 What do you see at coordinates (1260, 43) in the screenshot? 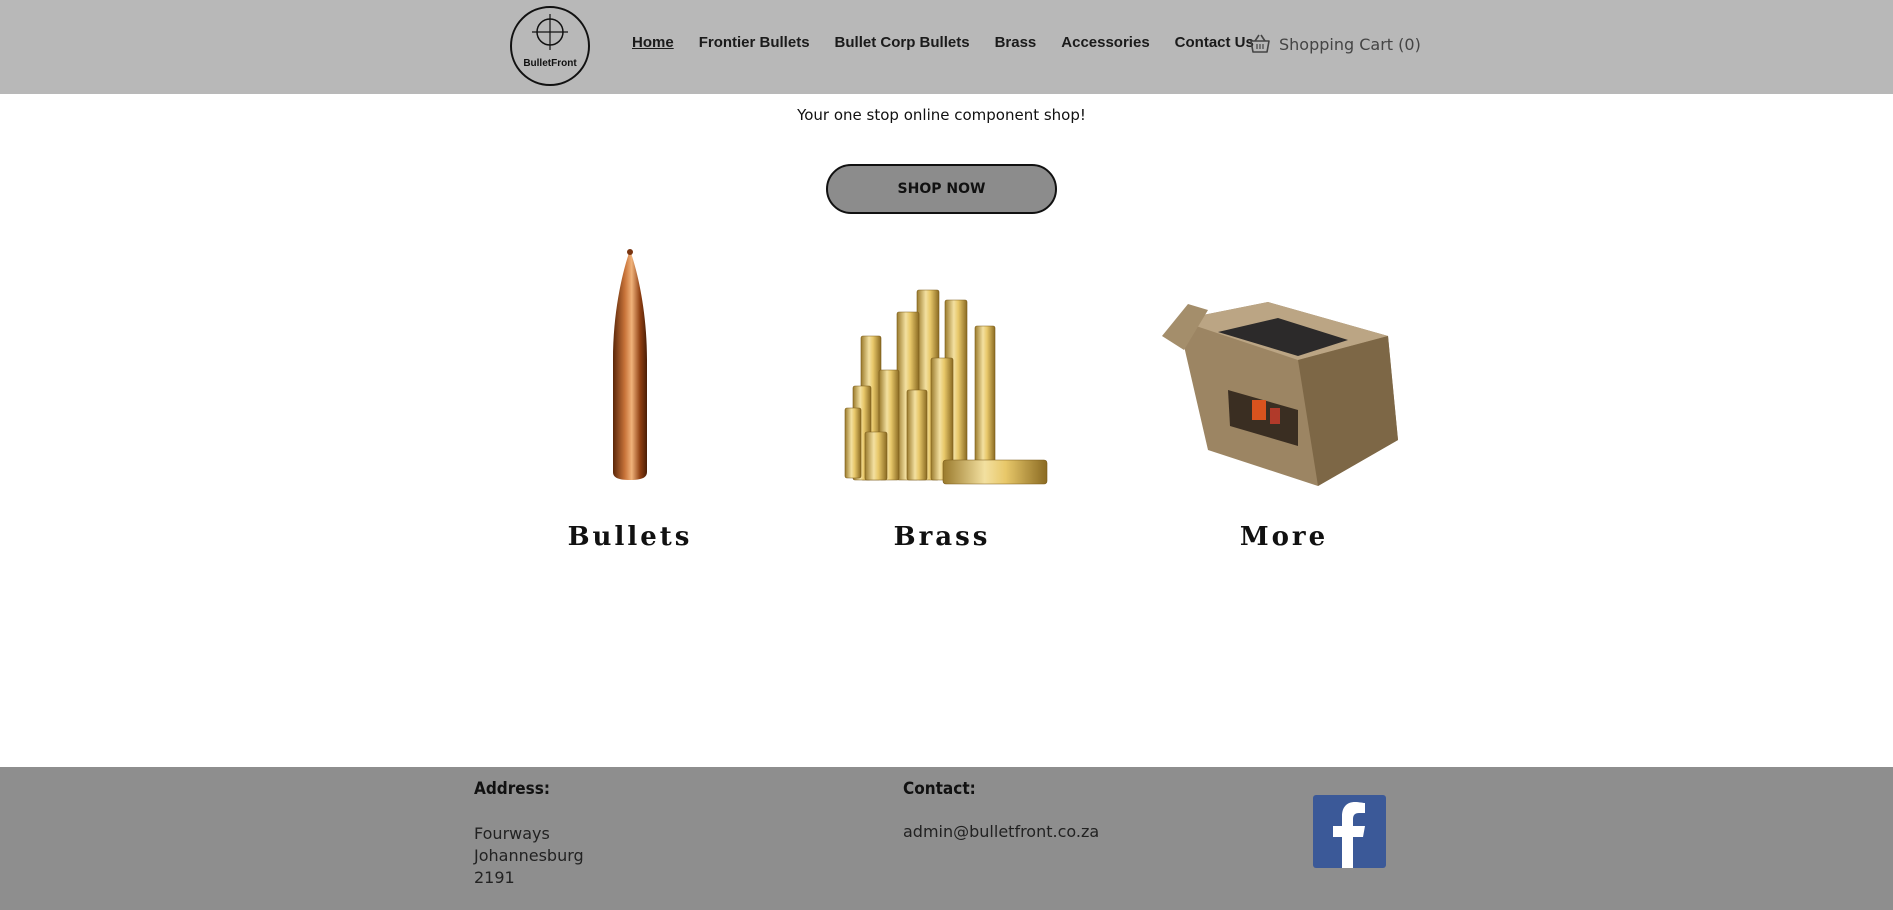
I see `basket-icon` at bounding box center [1260, 43].